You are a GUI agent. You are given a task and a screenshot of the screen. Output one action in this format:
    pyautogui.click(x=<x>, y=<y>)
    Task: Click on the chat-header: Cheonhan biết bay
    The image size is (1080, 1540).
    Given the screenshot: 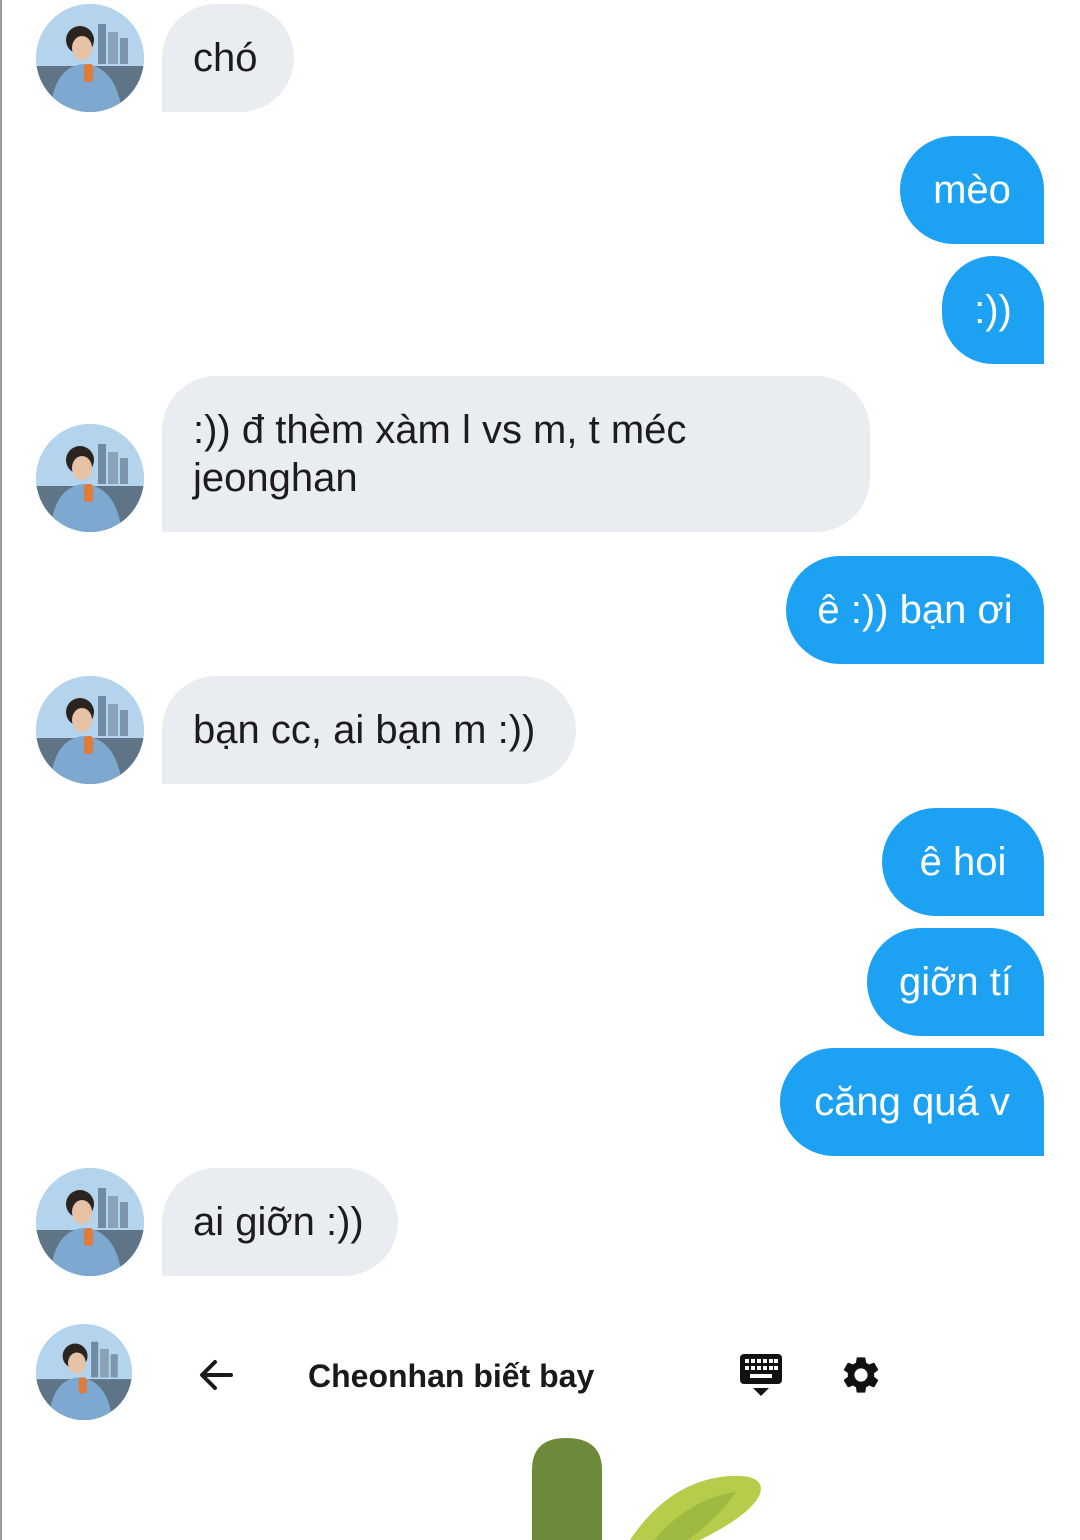 What is the action you would take?
    pyautogui.click(x=540, y=1375)
    